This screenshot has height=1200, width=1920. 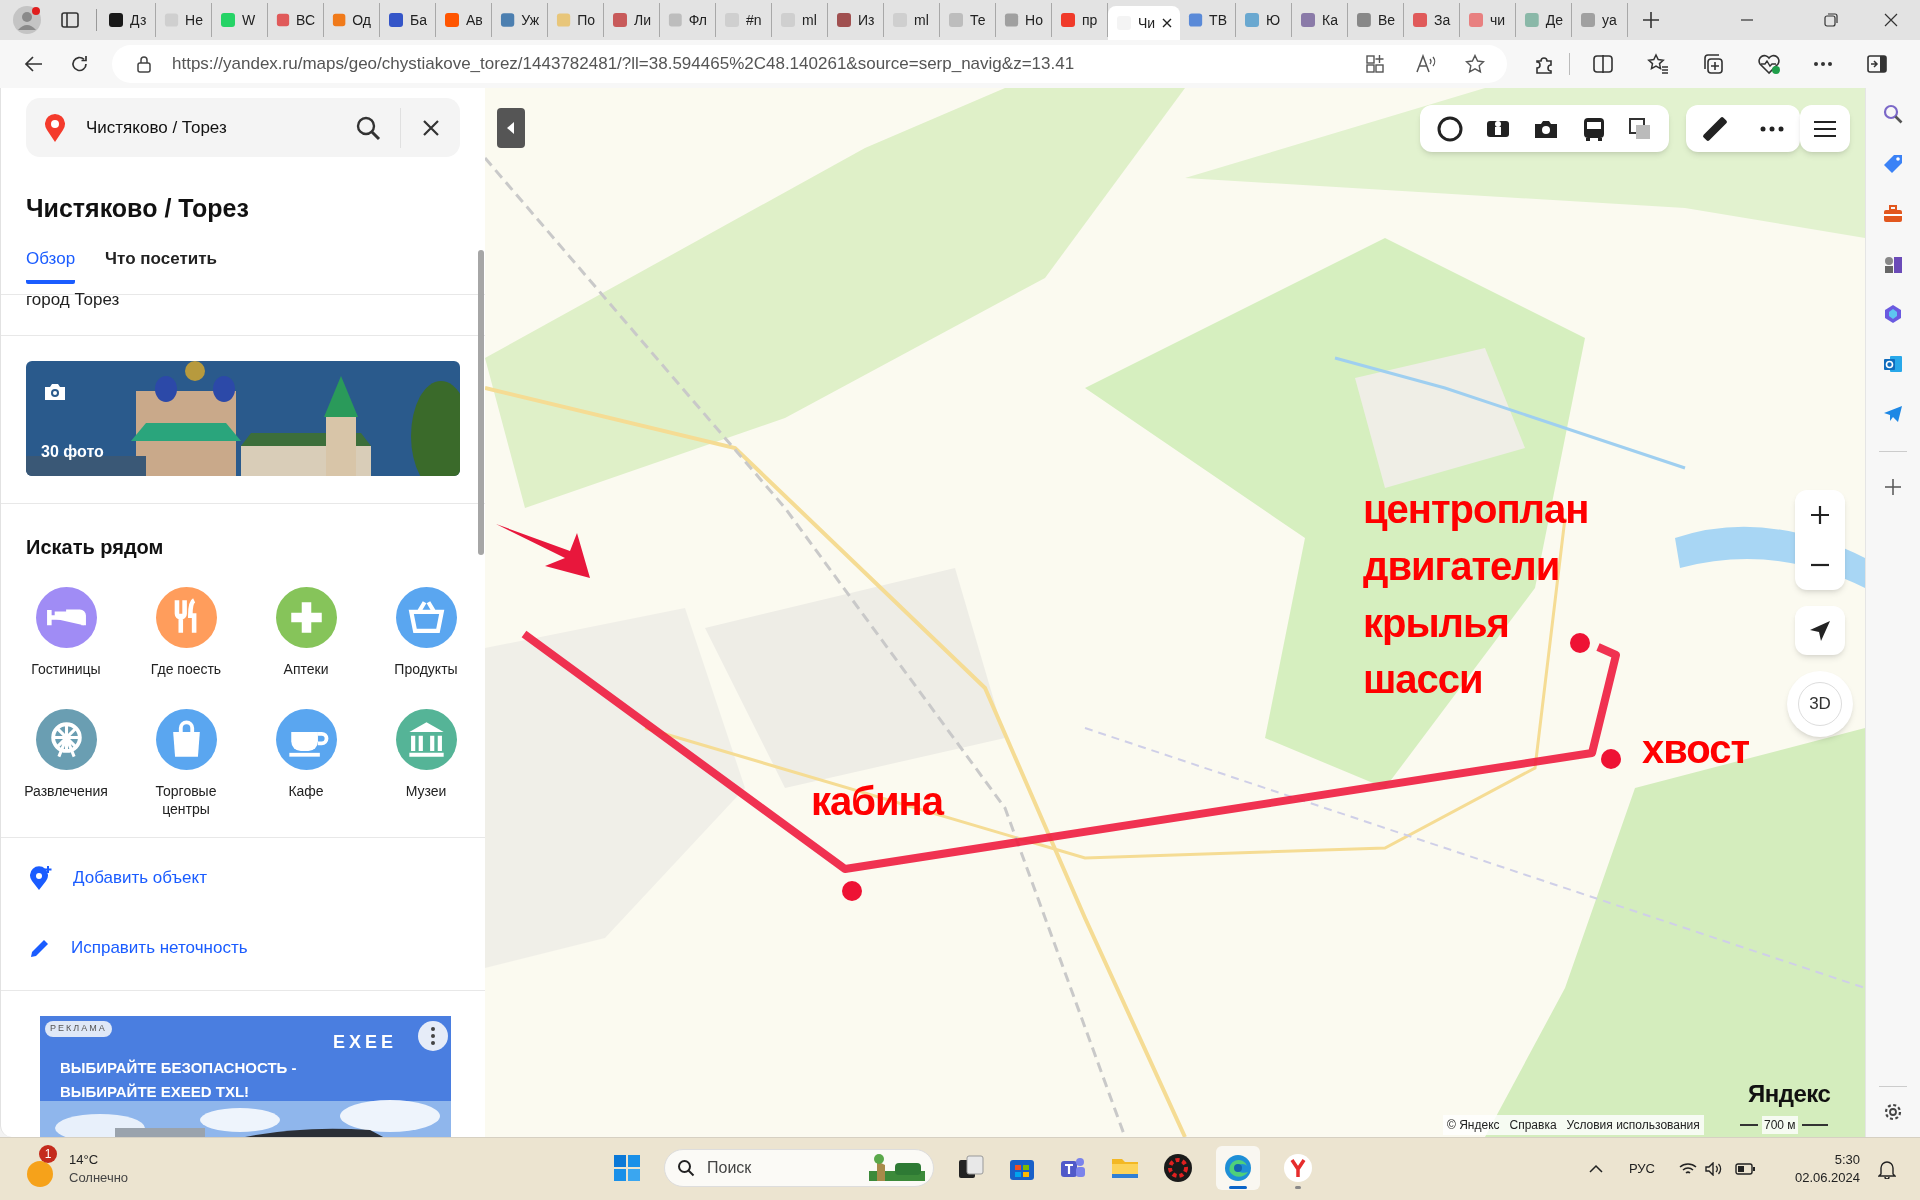 I want to click on show-hidden-icons-icon, so click(x=1595, y=1169).